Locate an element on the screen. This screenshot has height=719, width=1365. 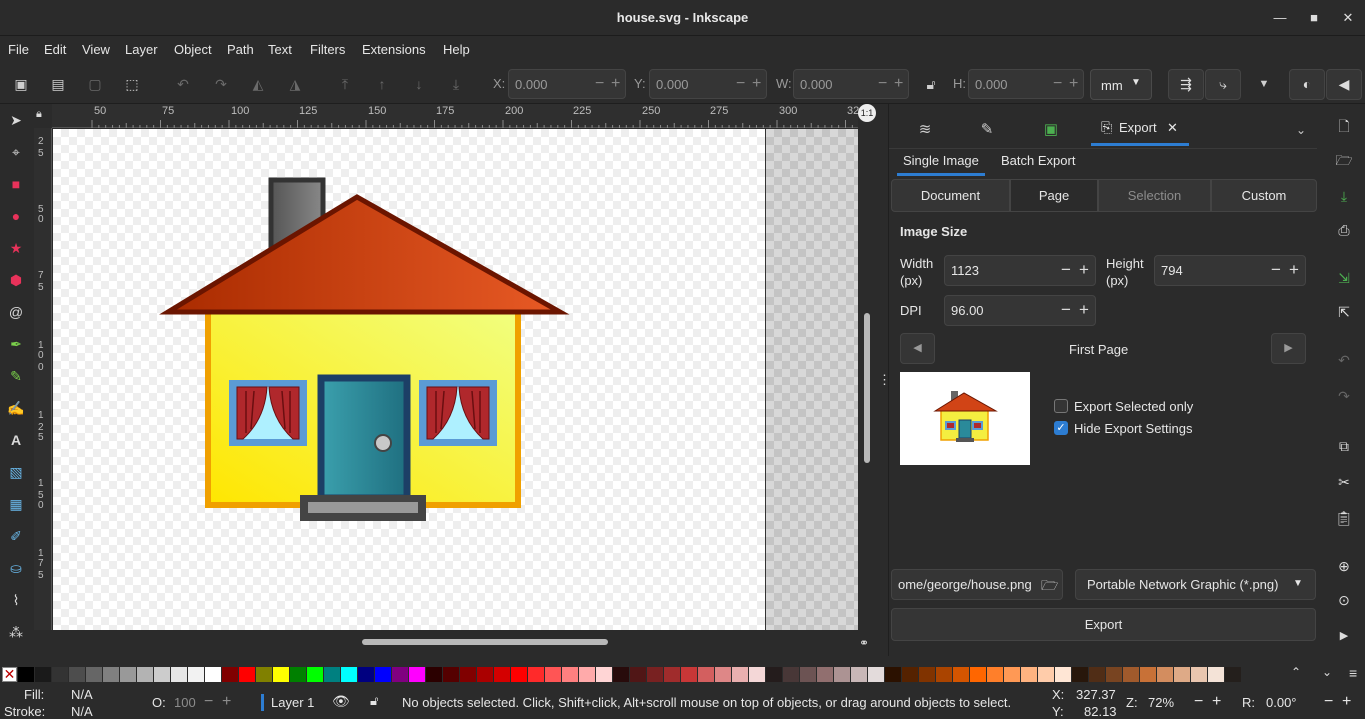
close-tab-icon: ✕ is located at coordinates (1172, 128).